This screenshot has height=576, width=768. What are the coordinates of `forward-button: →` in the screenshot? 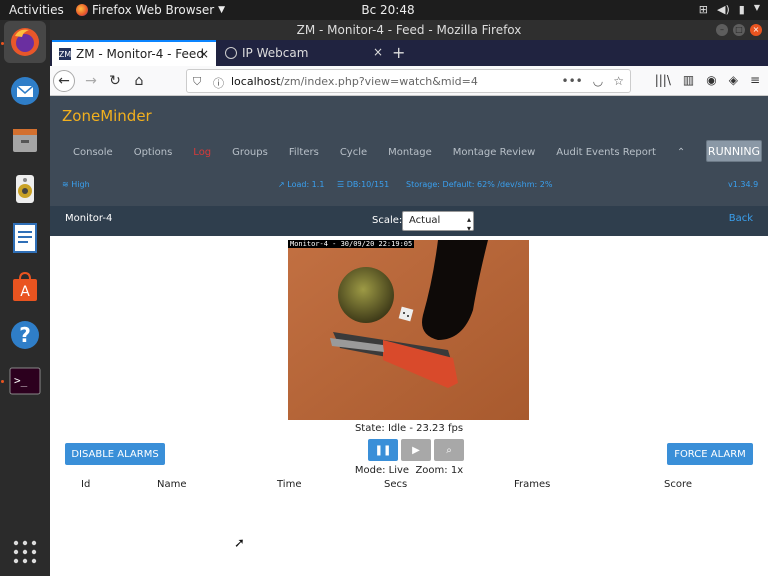 It's located at (91, 81).